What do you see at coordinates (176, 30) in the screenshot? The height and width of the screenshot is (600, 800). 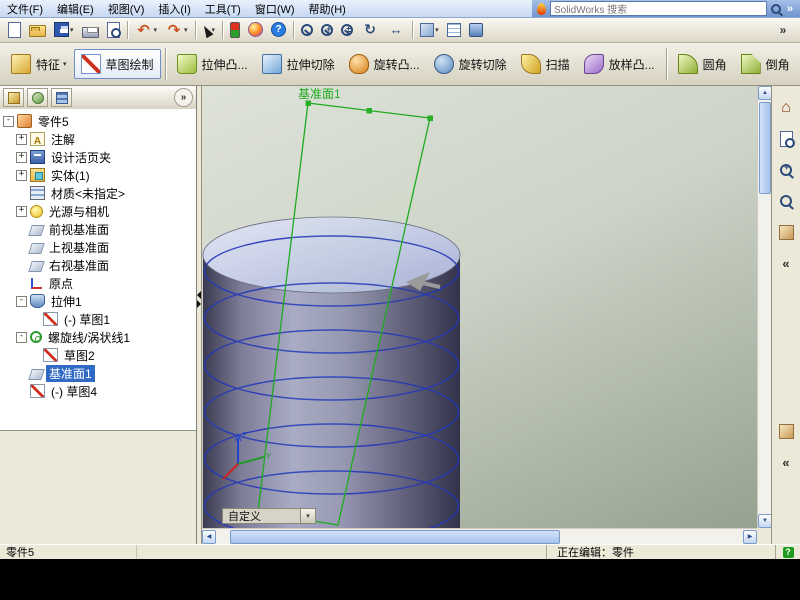 I see `redo-button: ▾` at bounding box center [176, 30].